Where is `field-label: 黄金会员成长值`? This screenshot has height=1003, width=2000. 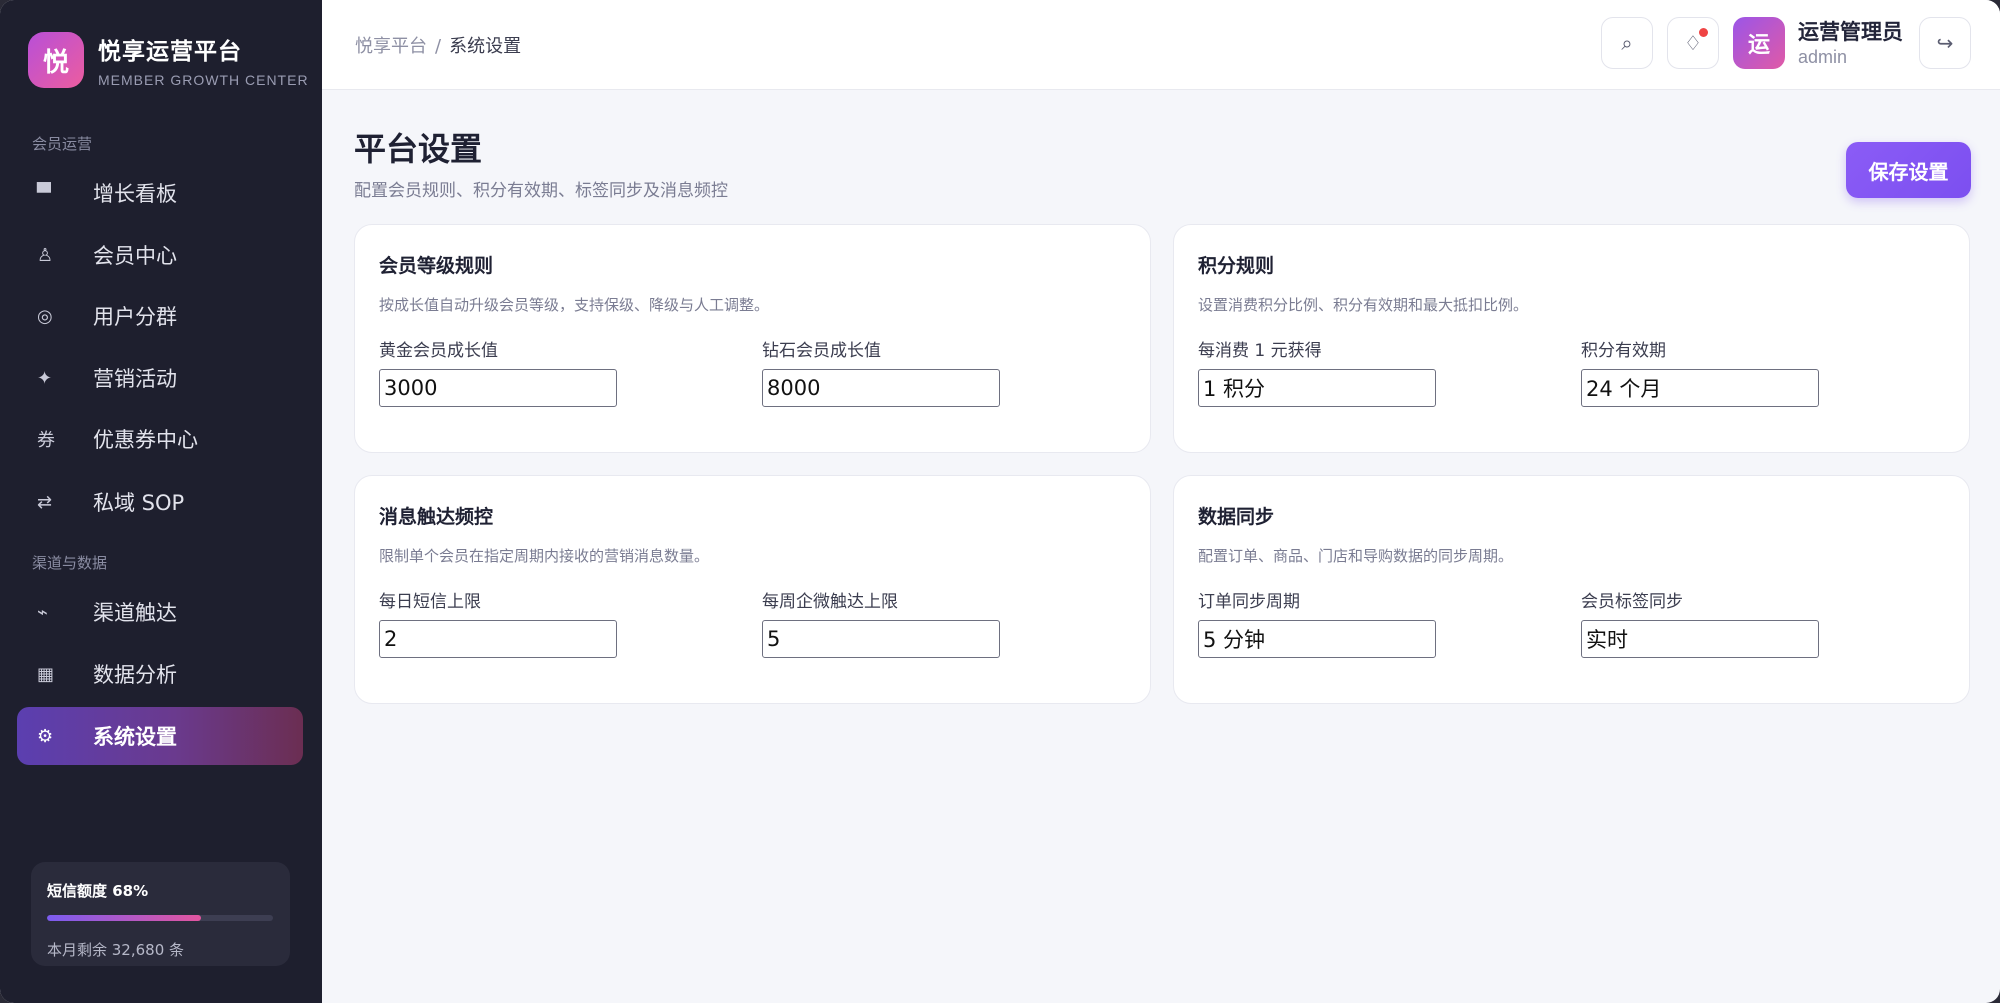 field-label: 黄金会员成长值 is located at coordinates (438, 351).